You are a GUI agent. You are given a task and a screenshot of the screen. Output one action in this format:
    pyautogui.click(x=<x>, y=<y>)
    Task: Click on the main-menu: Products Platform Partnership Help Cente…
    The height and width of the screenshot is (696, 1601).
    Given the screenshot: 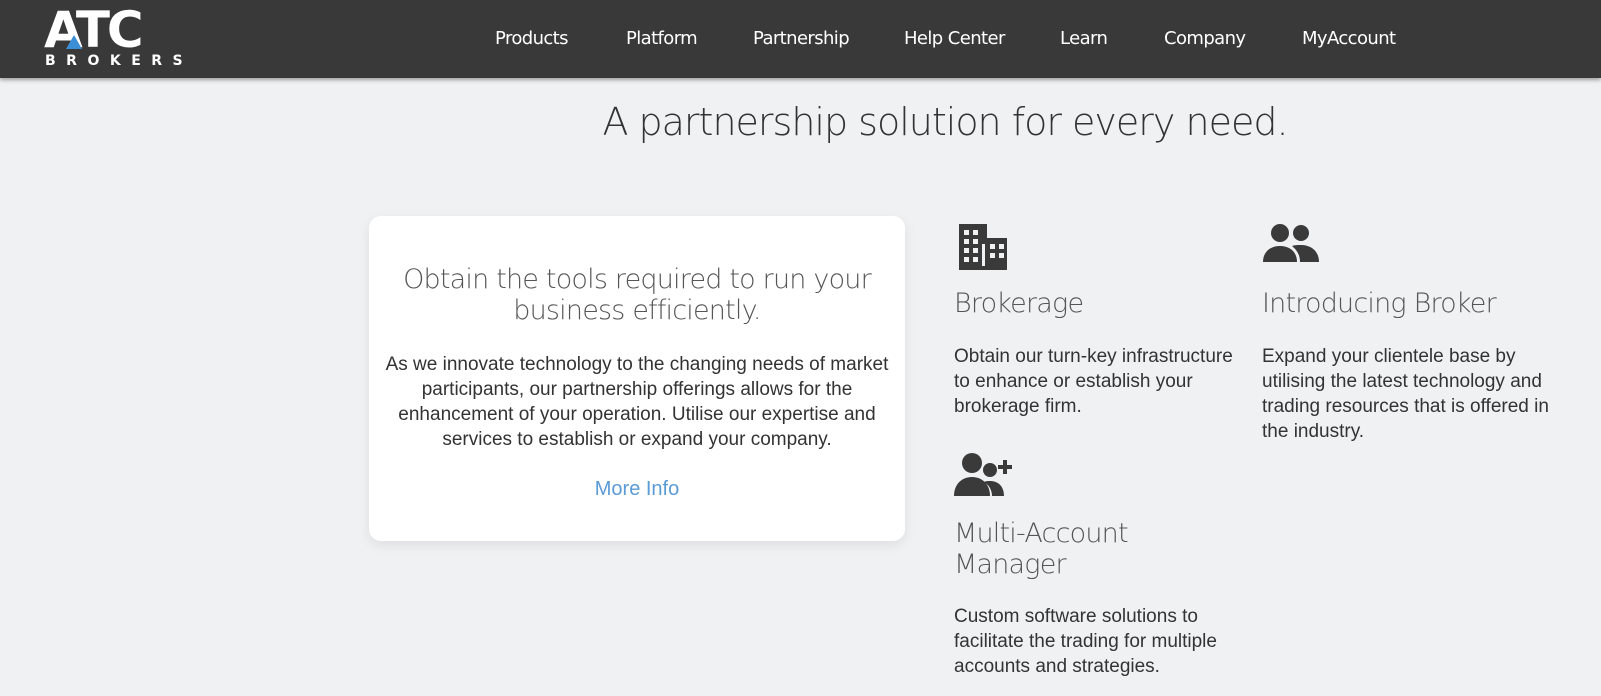 What is the action you would take?
    pyautogui.click(x=800, y=39)
    